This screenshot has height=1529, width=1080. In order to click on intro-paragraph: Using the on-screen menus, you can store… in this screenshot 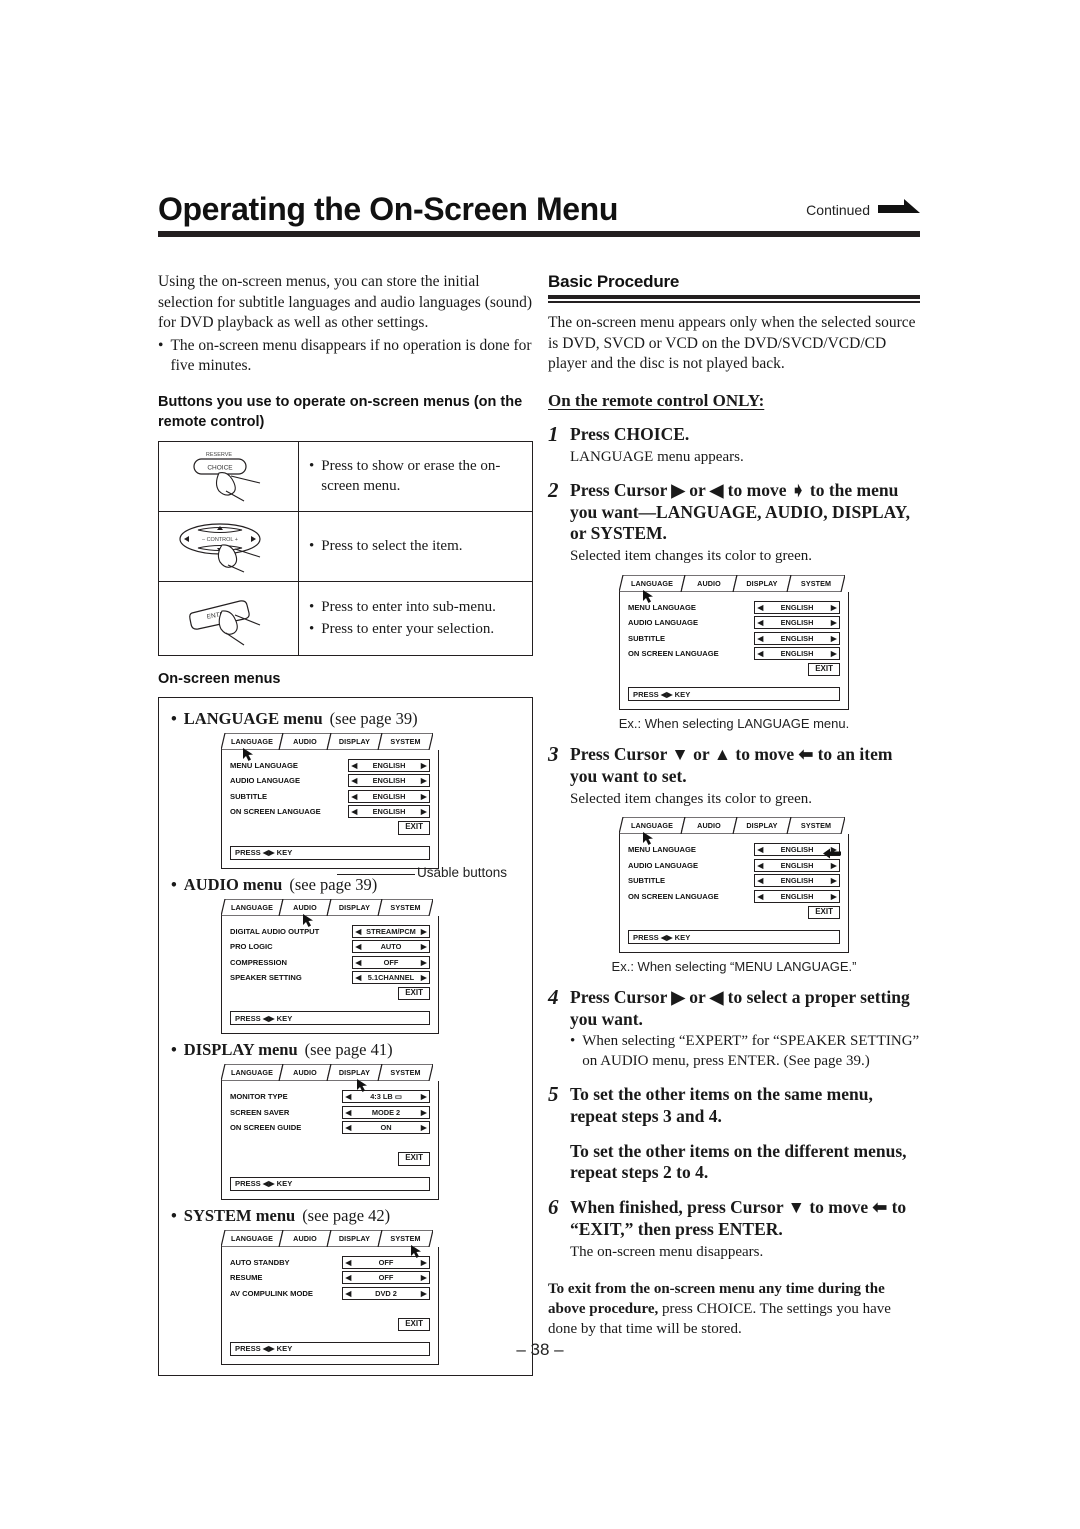, I will do `click(345, 324)`.